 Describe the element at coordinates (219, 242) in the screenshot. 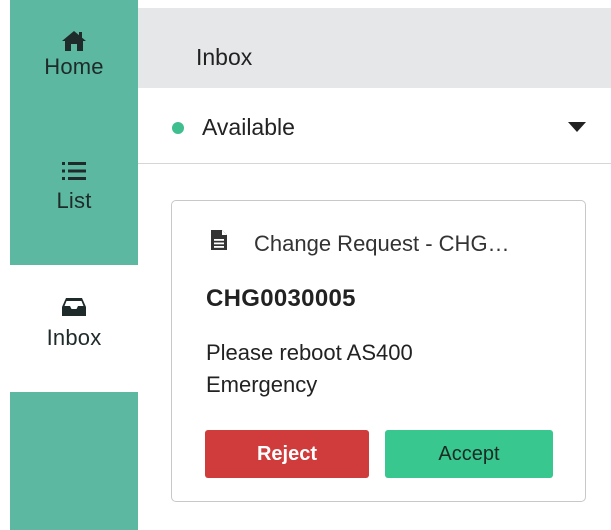

I see `document-icon` at that location.